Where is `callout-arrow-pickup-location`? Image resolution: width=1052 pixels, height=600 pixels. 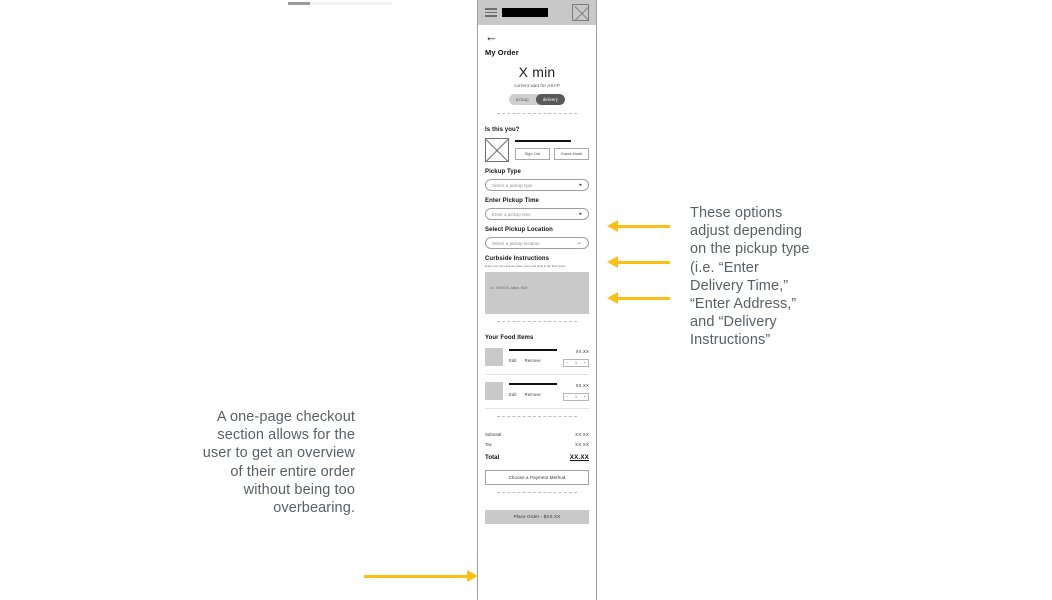 callout-arrow-pickup-location is located at coordinates (638, 262).